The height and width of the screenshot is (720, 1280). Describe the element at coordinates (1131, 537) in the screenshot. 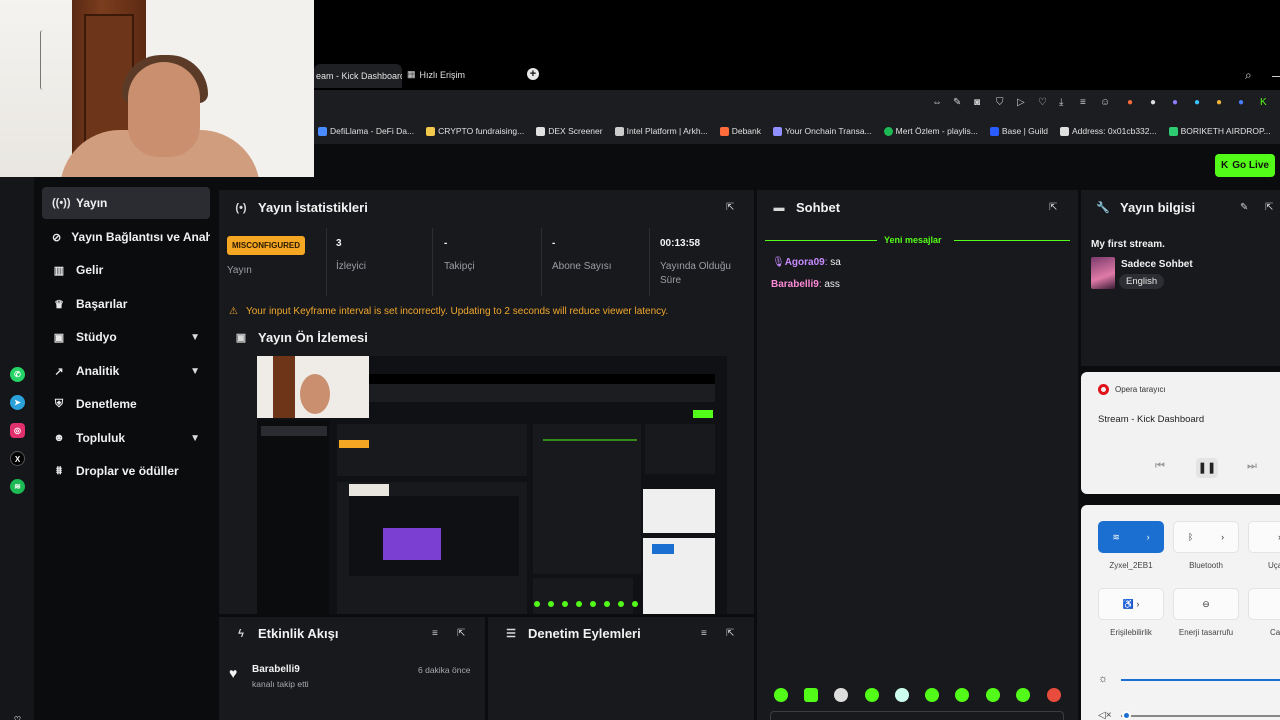

I see `wifi-toggle: ≋ ›` at that location.